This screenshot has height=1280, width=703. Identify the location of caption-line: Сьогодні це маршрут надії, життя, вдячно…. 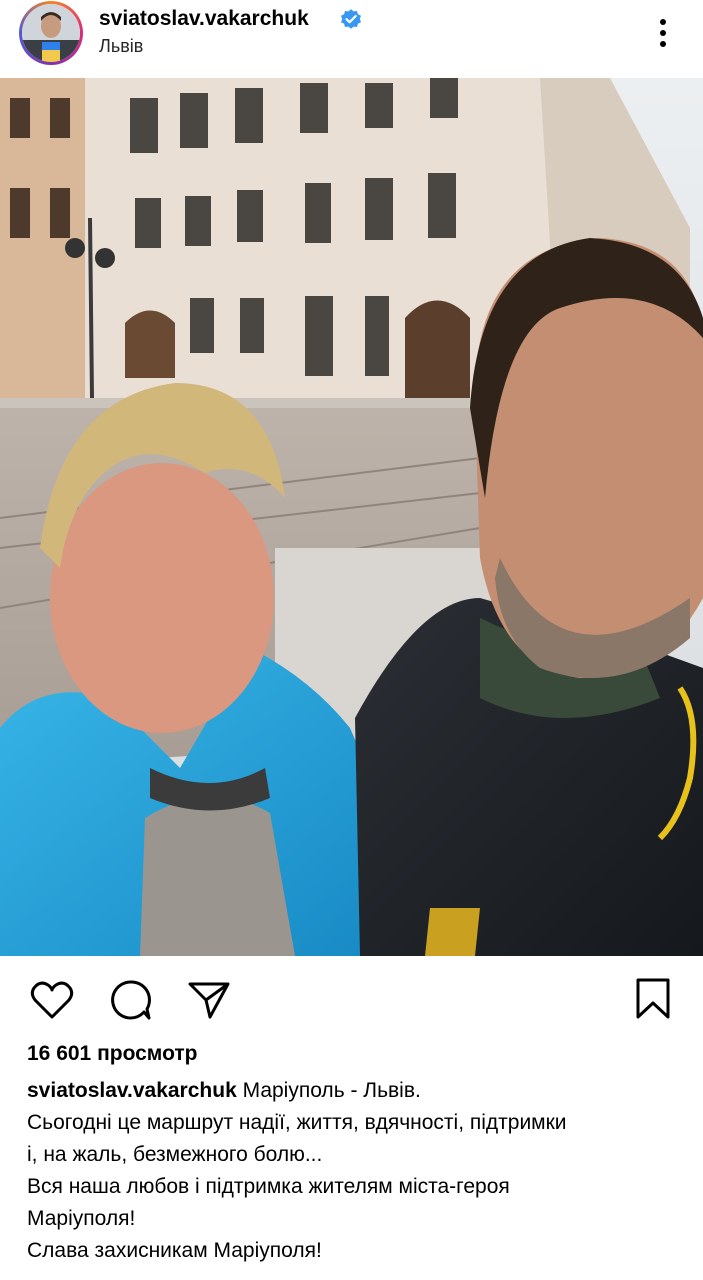
(297, 1122).